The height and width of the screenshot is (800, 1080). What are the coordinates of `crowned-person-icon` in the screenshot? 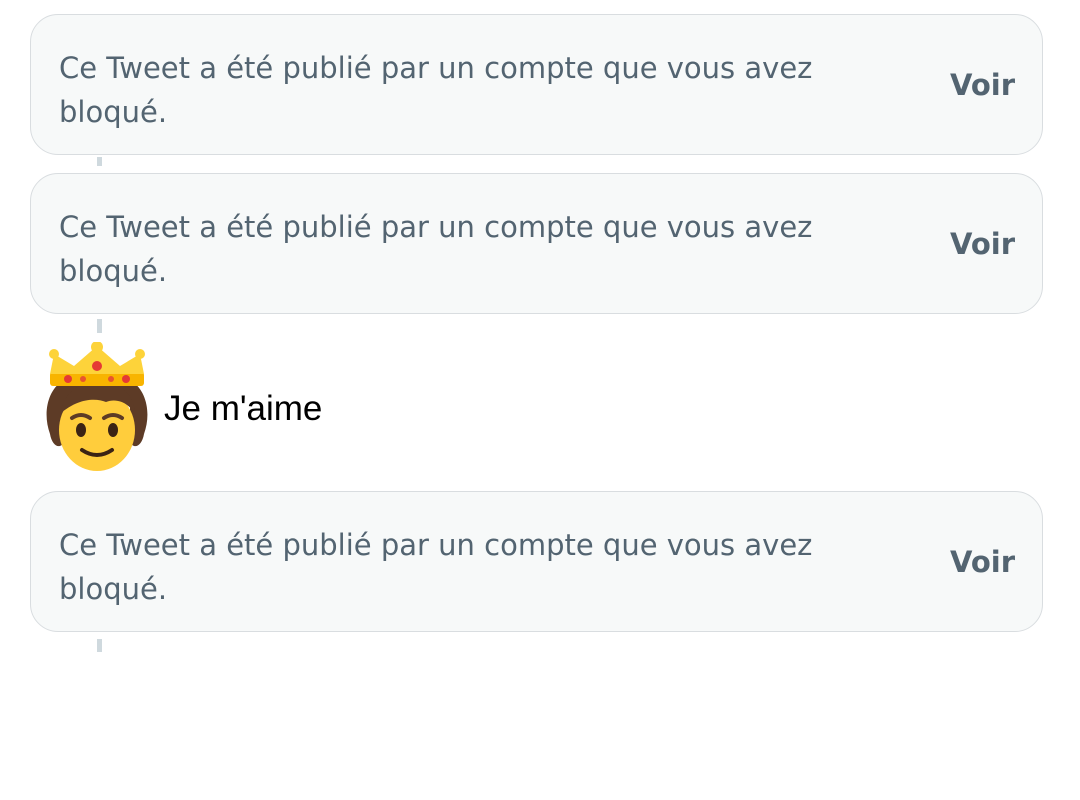 It's located at (97, 406).